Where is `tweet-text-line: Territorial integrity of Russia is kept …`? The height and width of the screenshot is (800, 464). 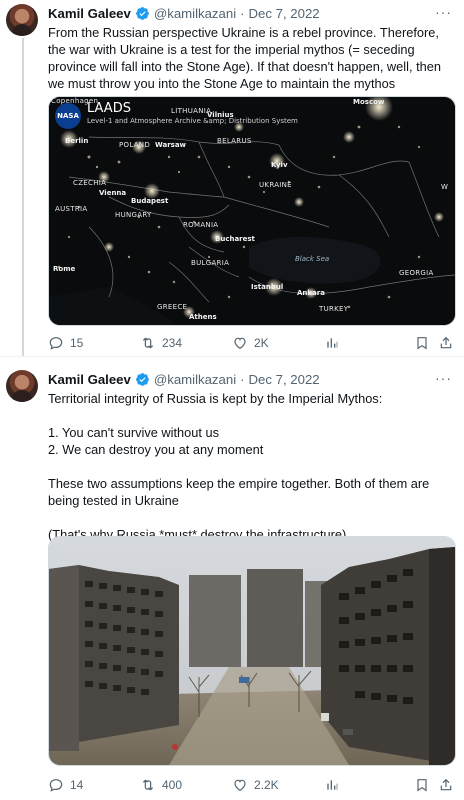 tweet-text-line: Territorial integrity of Russia is kept … is located at coordinates (215, 398).